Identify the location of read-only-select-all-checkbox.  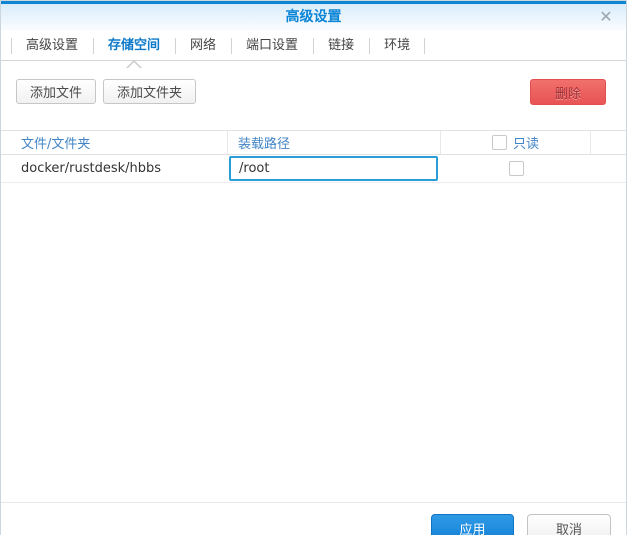
(499, 142).